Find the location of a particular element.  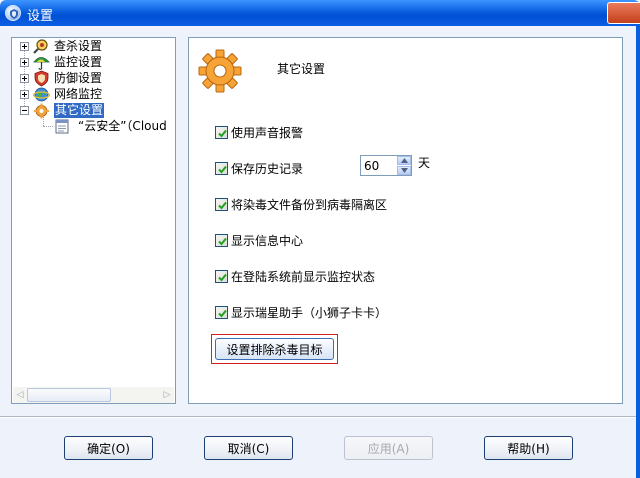

history-days-stepper is located at coordinates (386, 165).